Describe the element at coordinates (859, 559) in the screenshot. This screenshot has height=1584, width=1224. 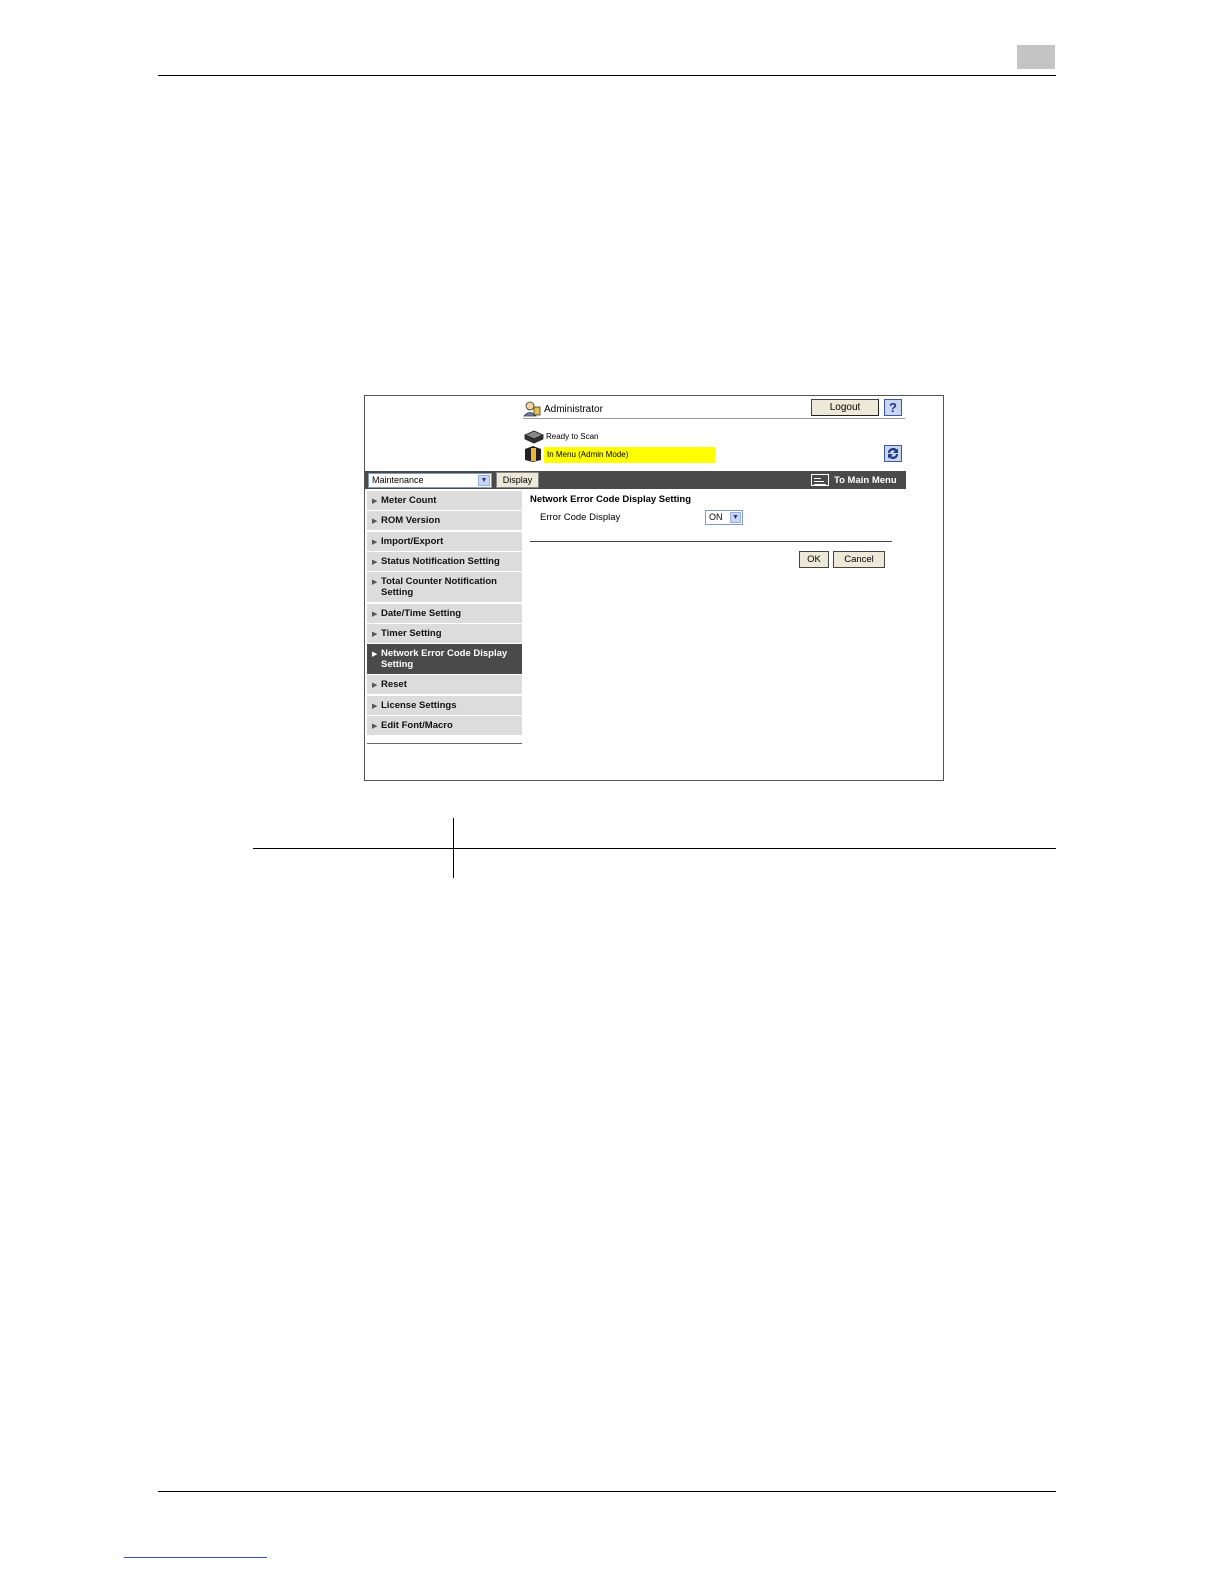
I see `cancel-button: Cancel` at that location.